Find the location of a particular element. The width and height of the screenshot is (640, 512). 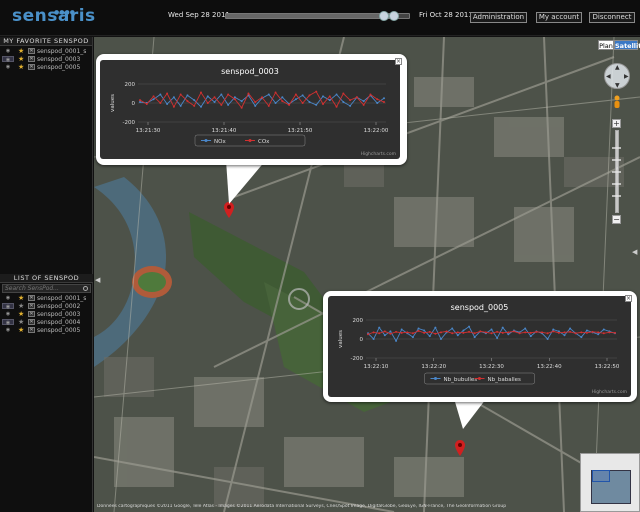

senspod-0005-marker-icon is located at coordinates (460, 449).